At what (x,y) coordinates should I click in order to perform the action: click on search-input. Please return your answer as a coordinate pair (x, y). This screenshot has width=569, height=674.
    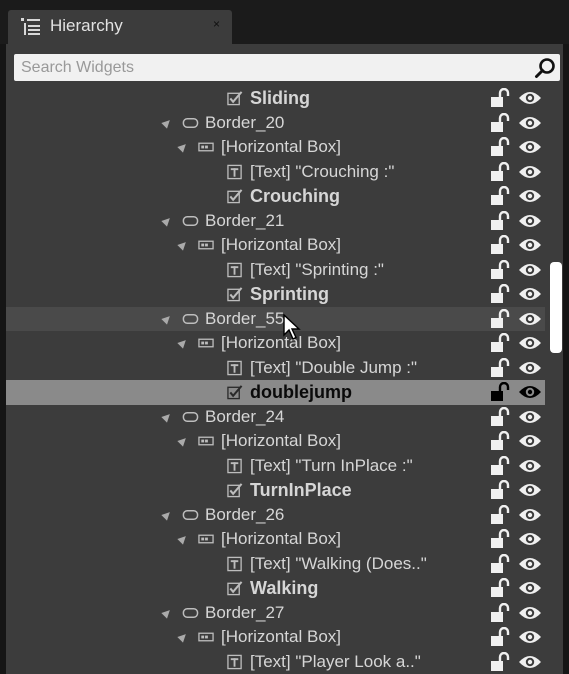
    Looking at the image, I should click on (273, 67).